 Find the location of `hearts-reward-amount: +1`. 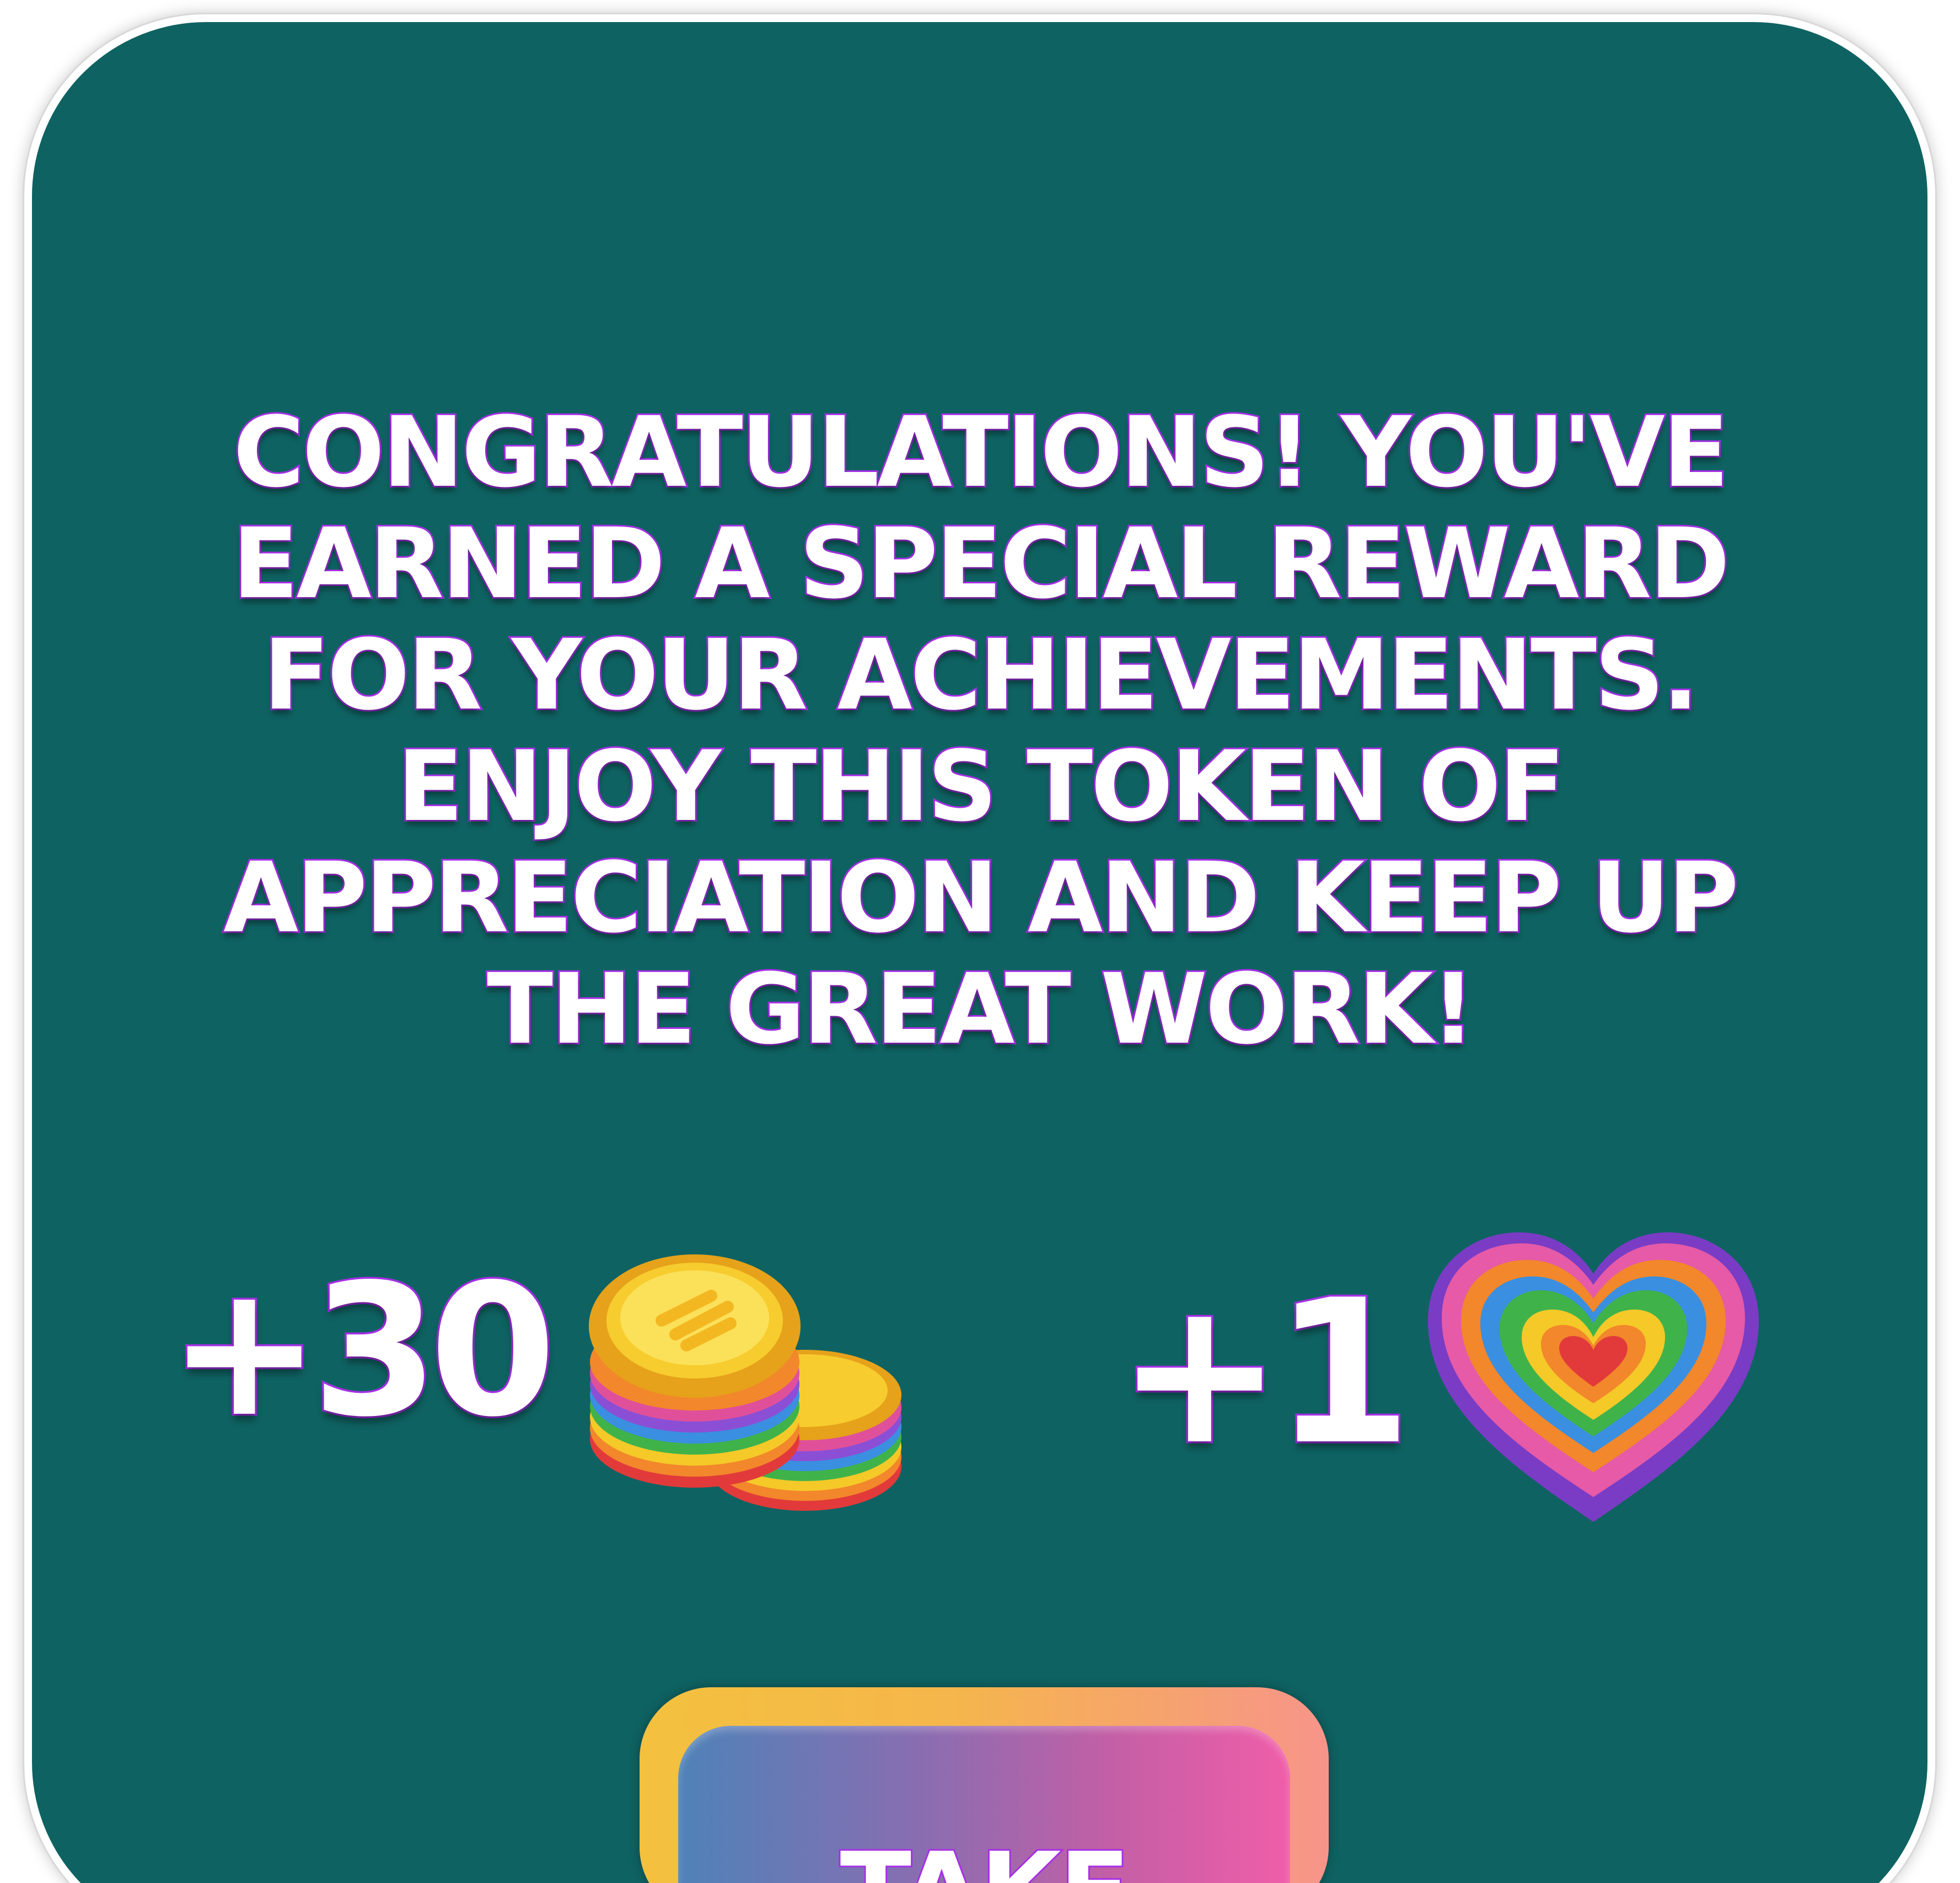

hearts-reward-amount: +1 is located at coordinates (1264, 1372).